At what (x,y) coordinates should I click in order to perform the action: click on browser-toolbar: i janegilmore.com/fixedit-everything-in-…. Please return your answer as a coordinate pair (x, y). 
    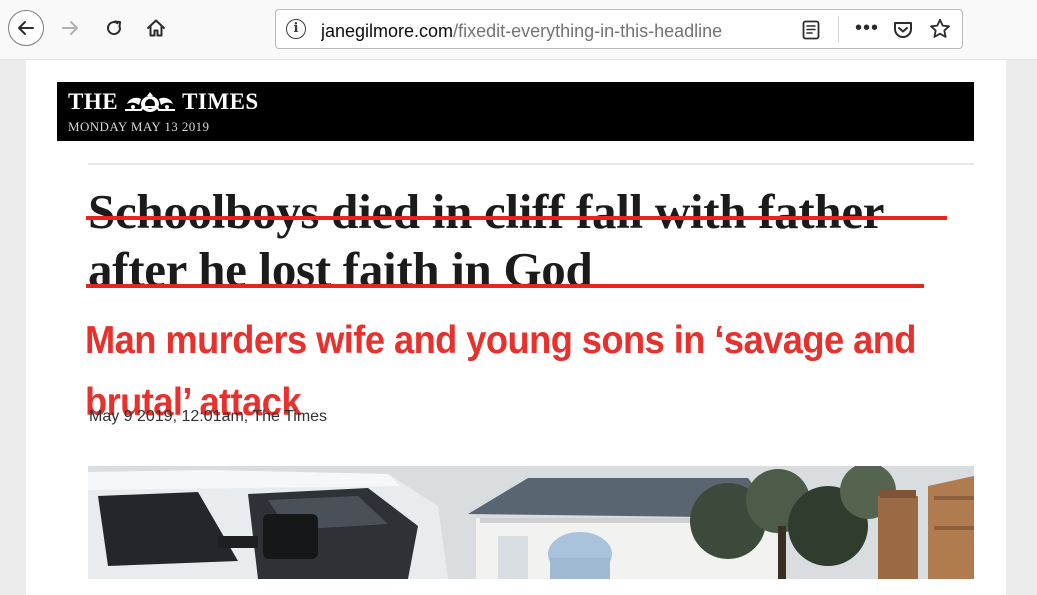
    Looking at the image, I should click on (518, 30).